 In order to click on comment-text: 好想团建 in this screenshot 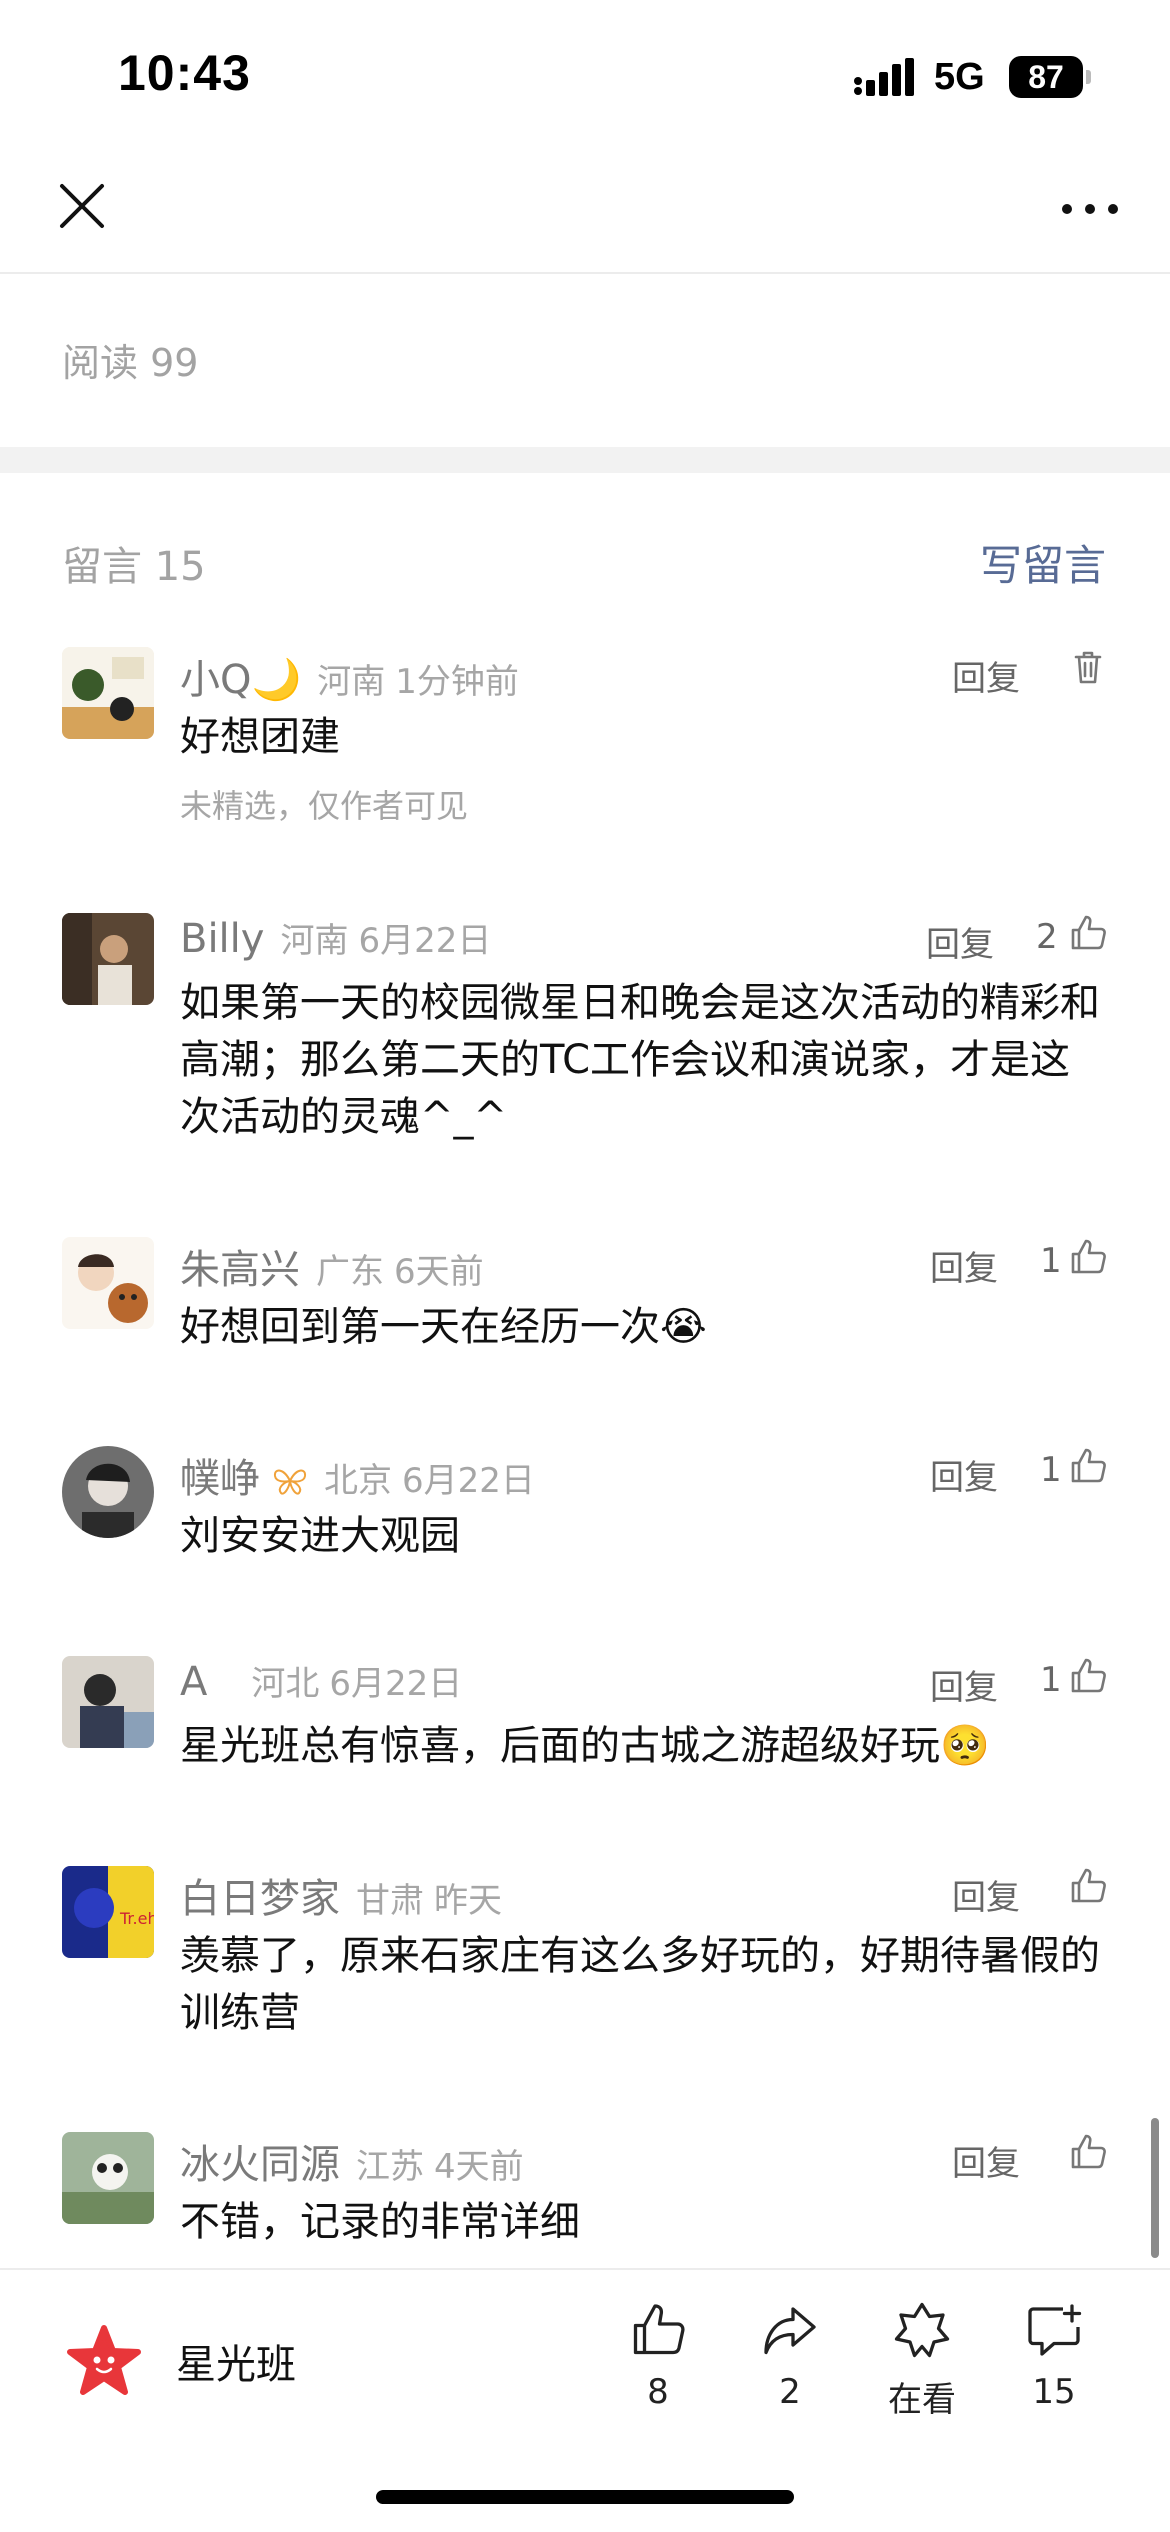, I will do `click(260, 737)`.